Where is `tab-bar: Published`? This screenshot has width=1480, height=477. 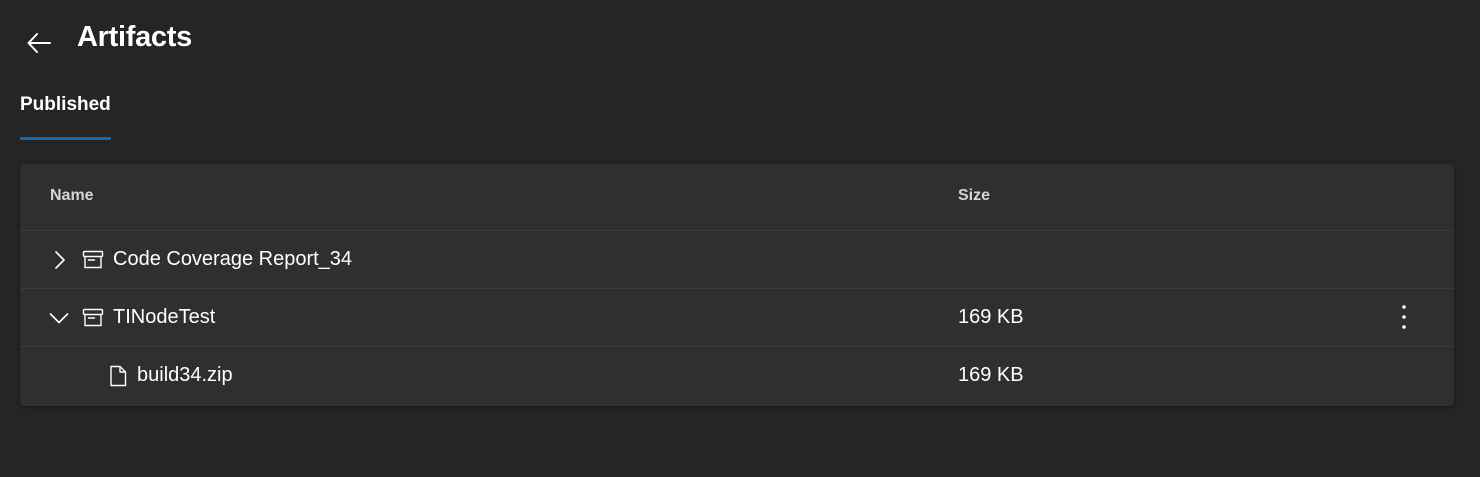 tab-bar: Published is located at coordinates (65, 115).